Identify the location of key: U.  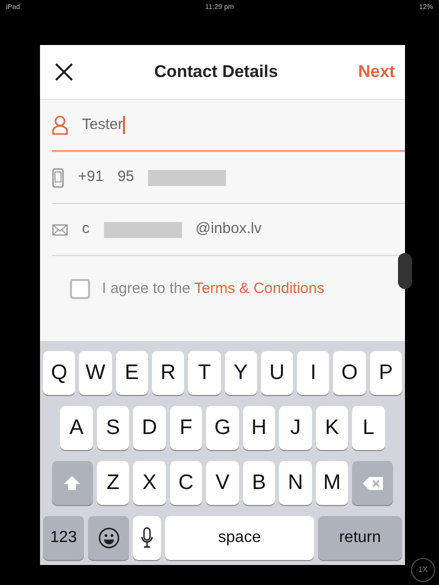
(277, 373).